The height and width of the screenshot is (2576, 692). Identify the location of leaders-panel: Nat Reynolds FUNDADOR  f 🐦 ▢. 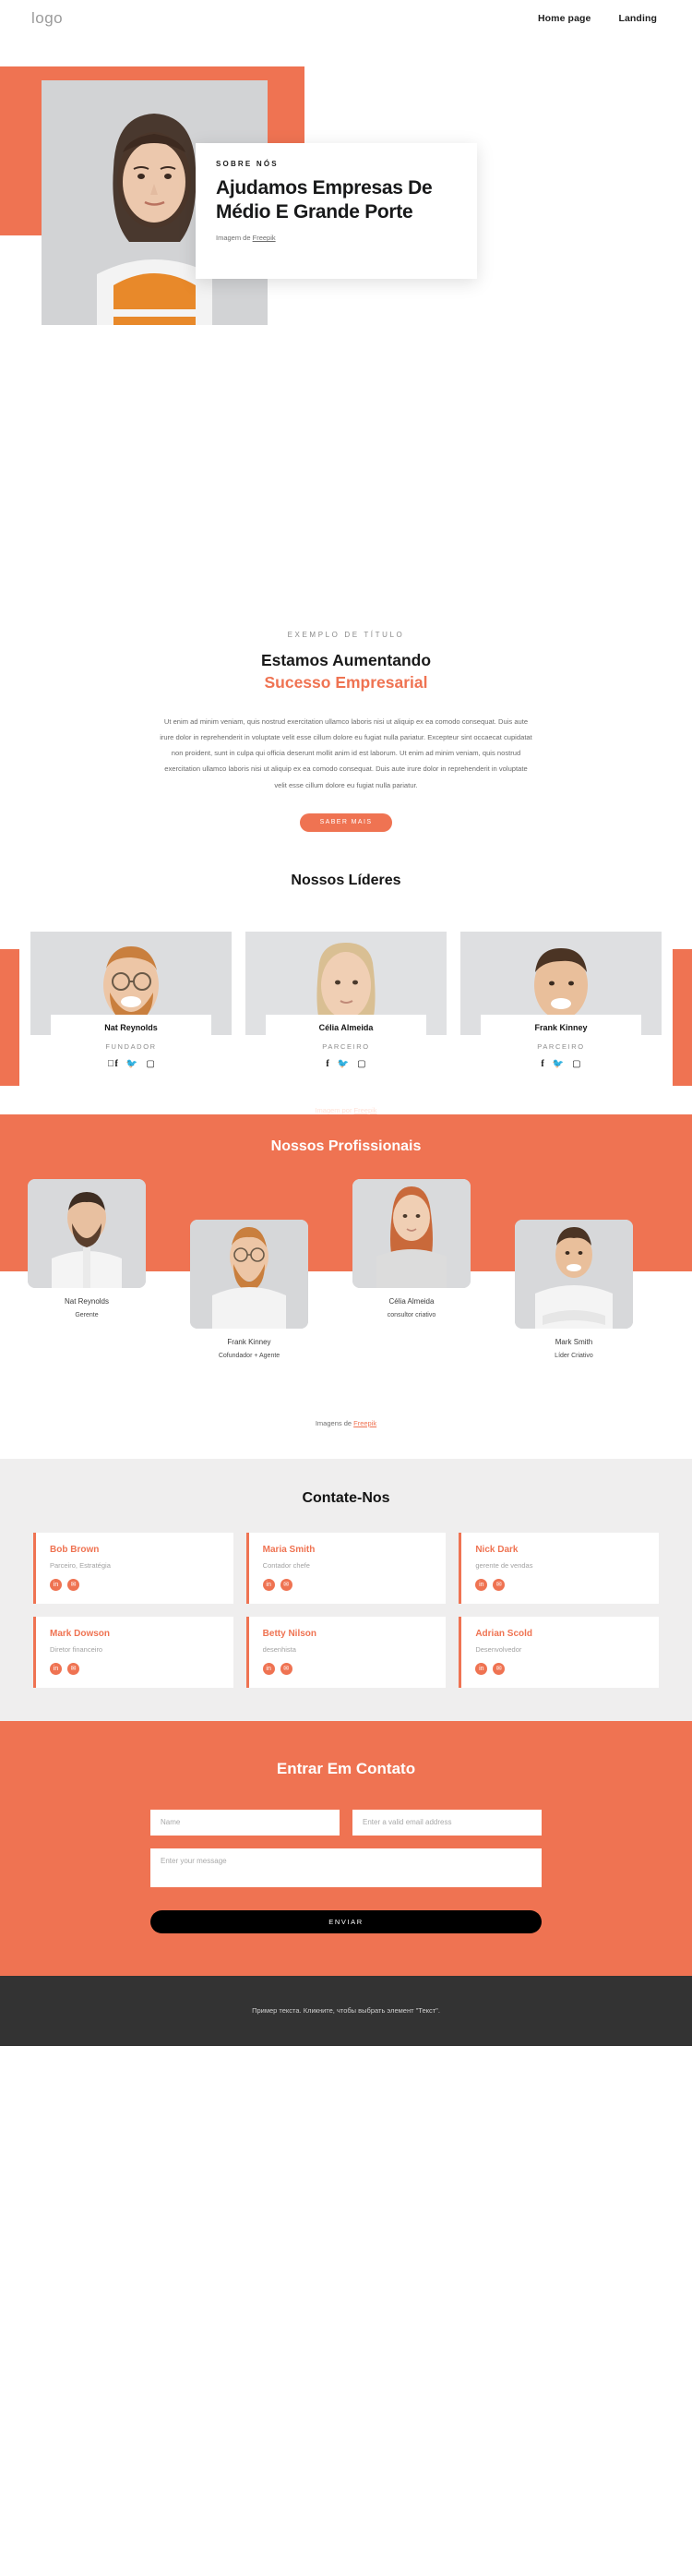
(346, 1004).